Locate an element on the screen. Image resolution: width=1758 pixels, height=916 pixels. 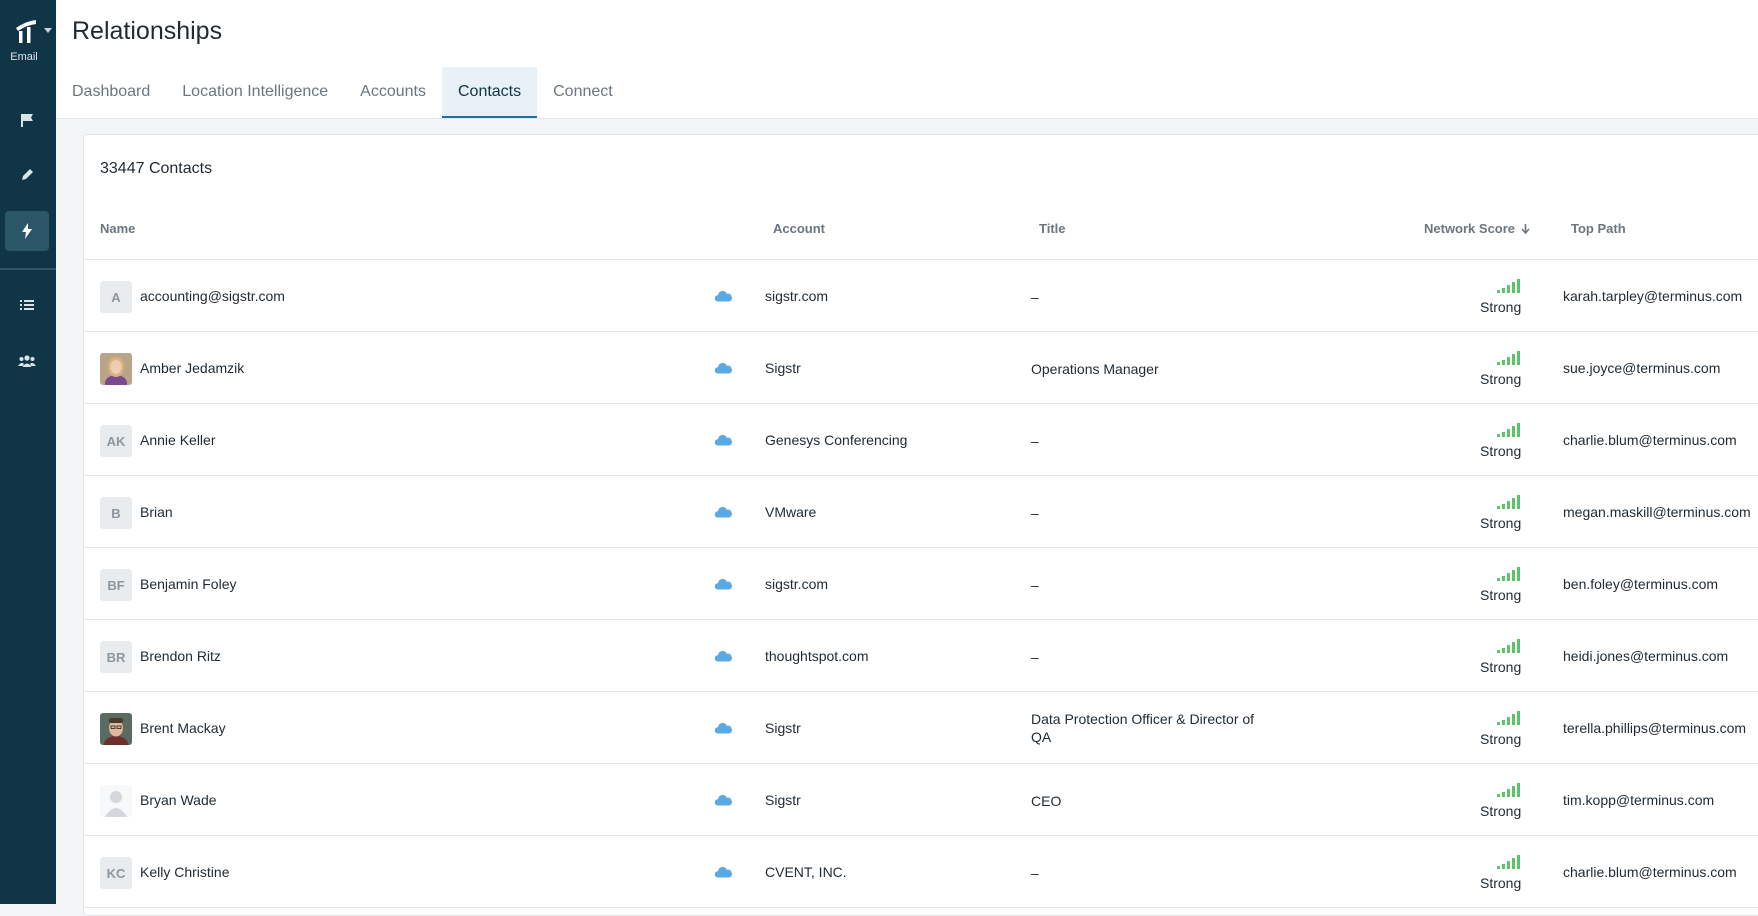
top-path: megan.maskill@terminus.com is located at coordinates (1657, 512).